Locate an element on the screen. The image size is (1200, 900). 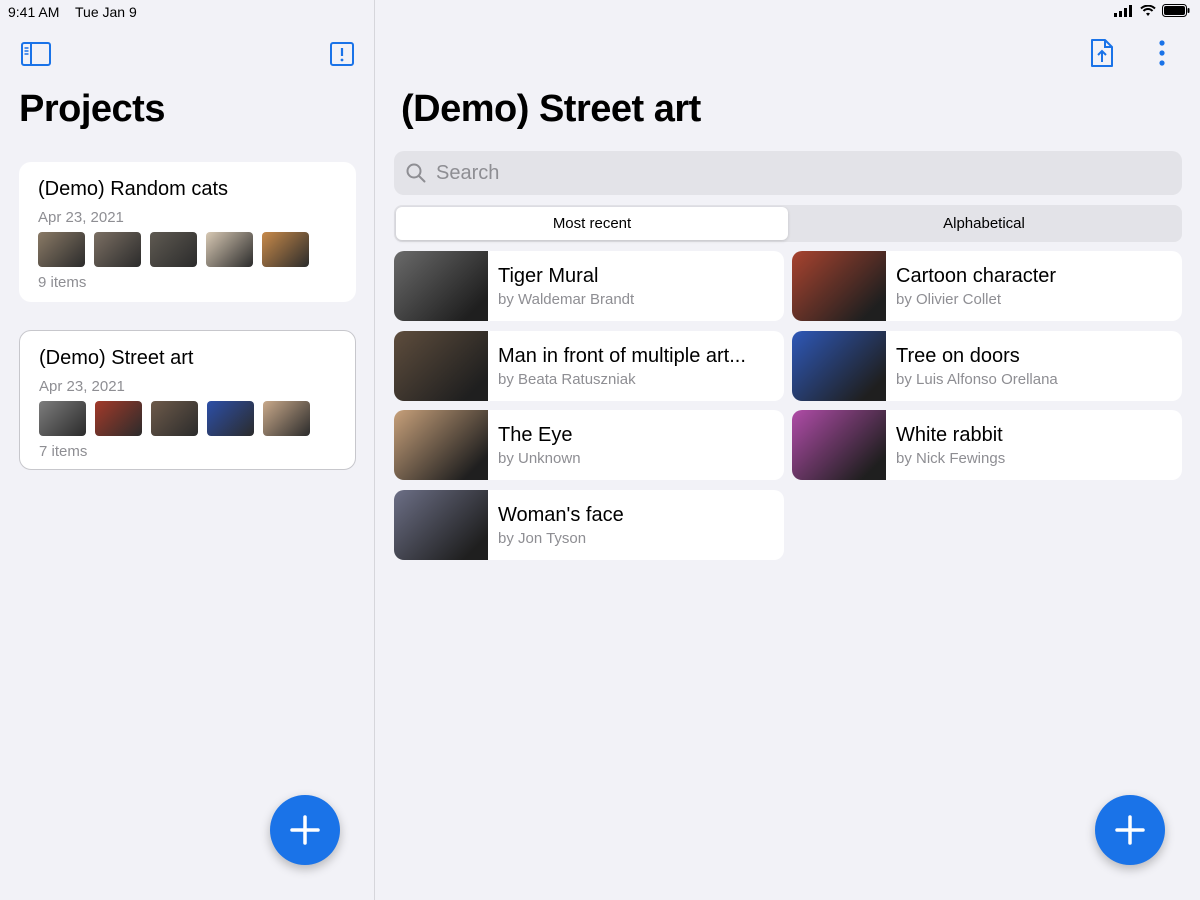
search-bar is located at coordinates (788, 173).